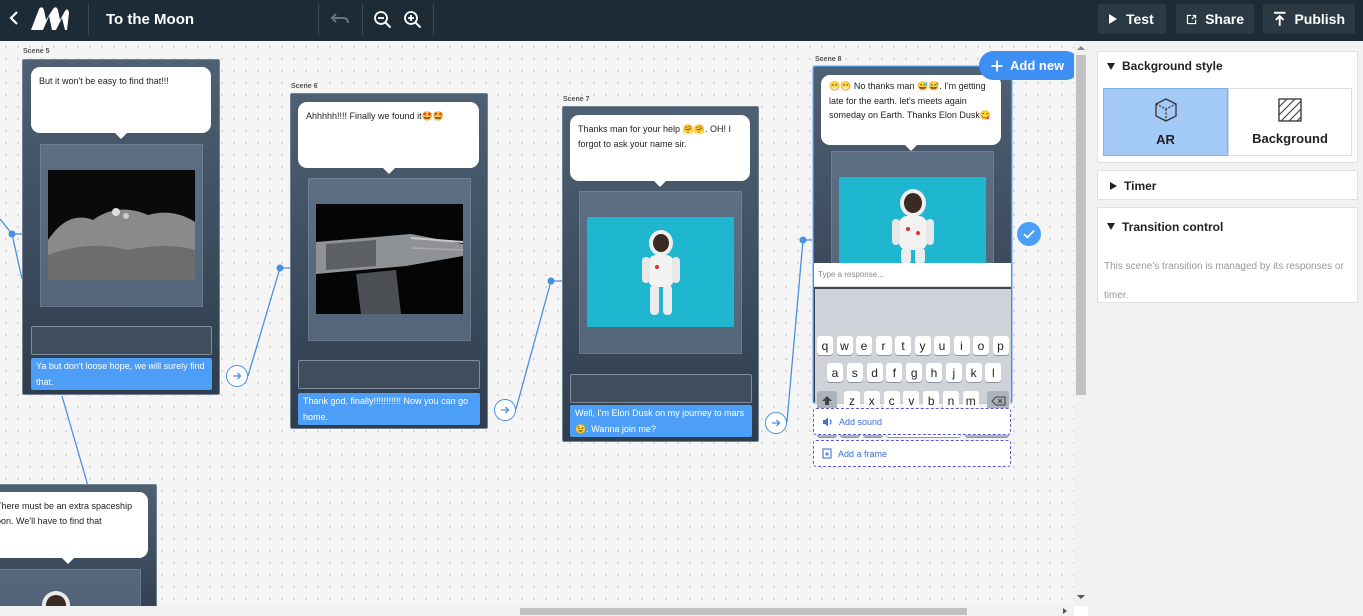  Describe the element at coordinates (942, 345) in the screenshot. I see `key-u: u` at that location.